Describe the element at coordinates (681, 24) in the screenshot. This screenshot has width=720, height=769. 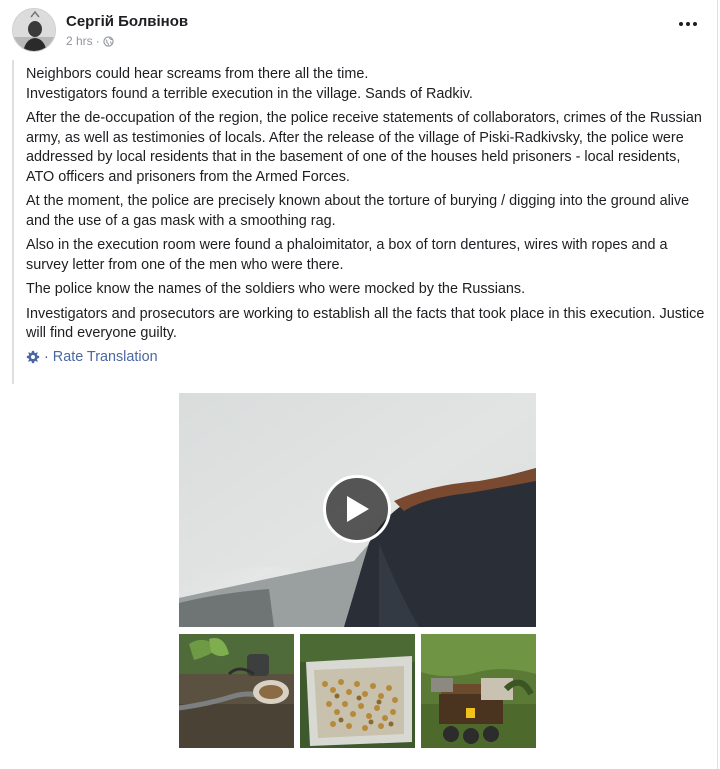
I see `more-dots-icon` at that location.